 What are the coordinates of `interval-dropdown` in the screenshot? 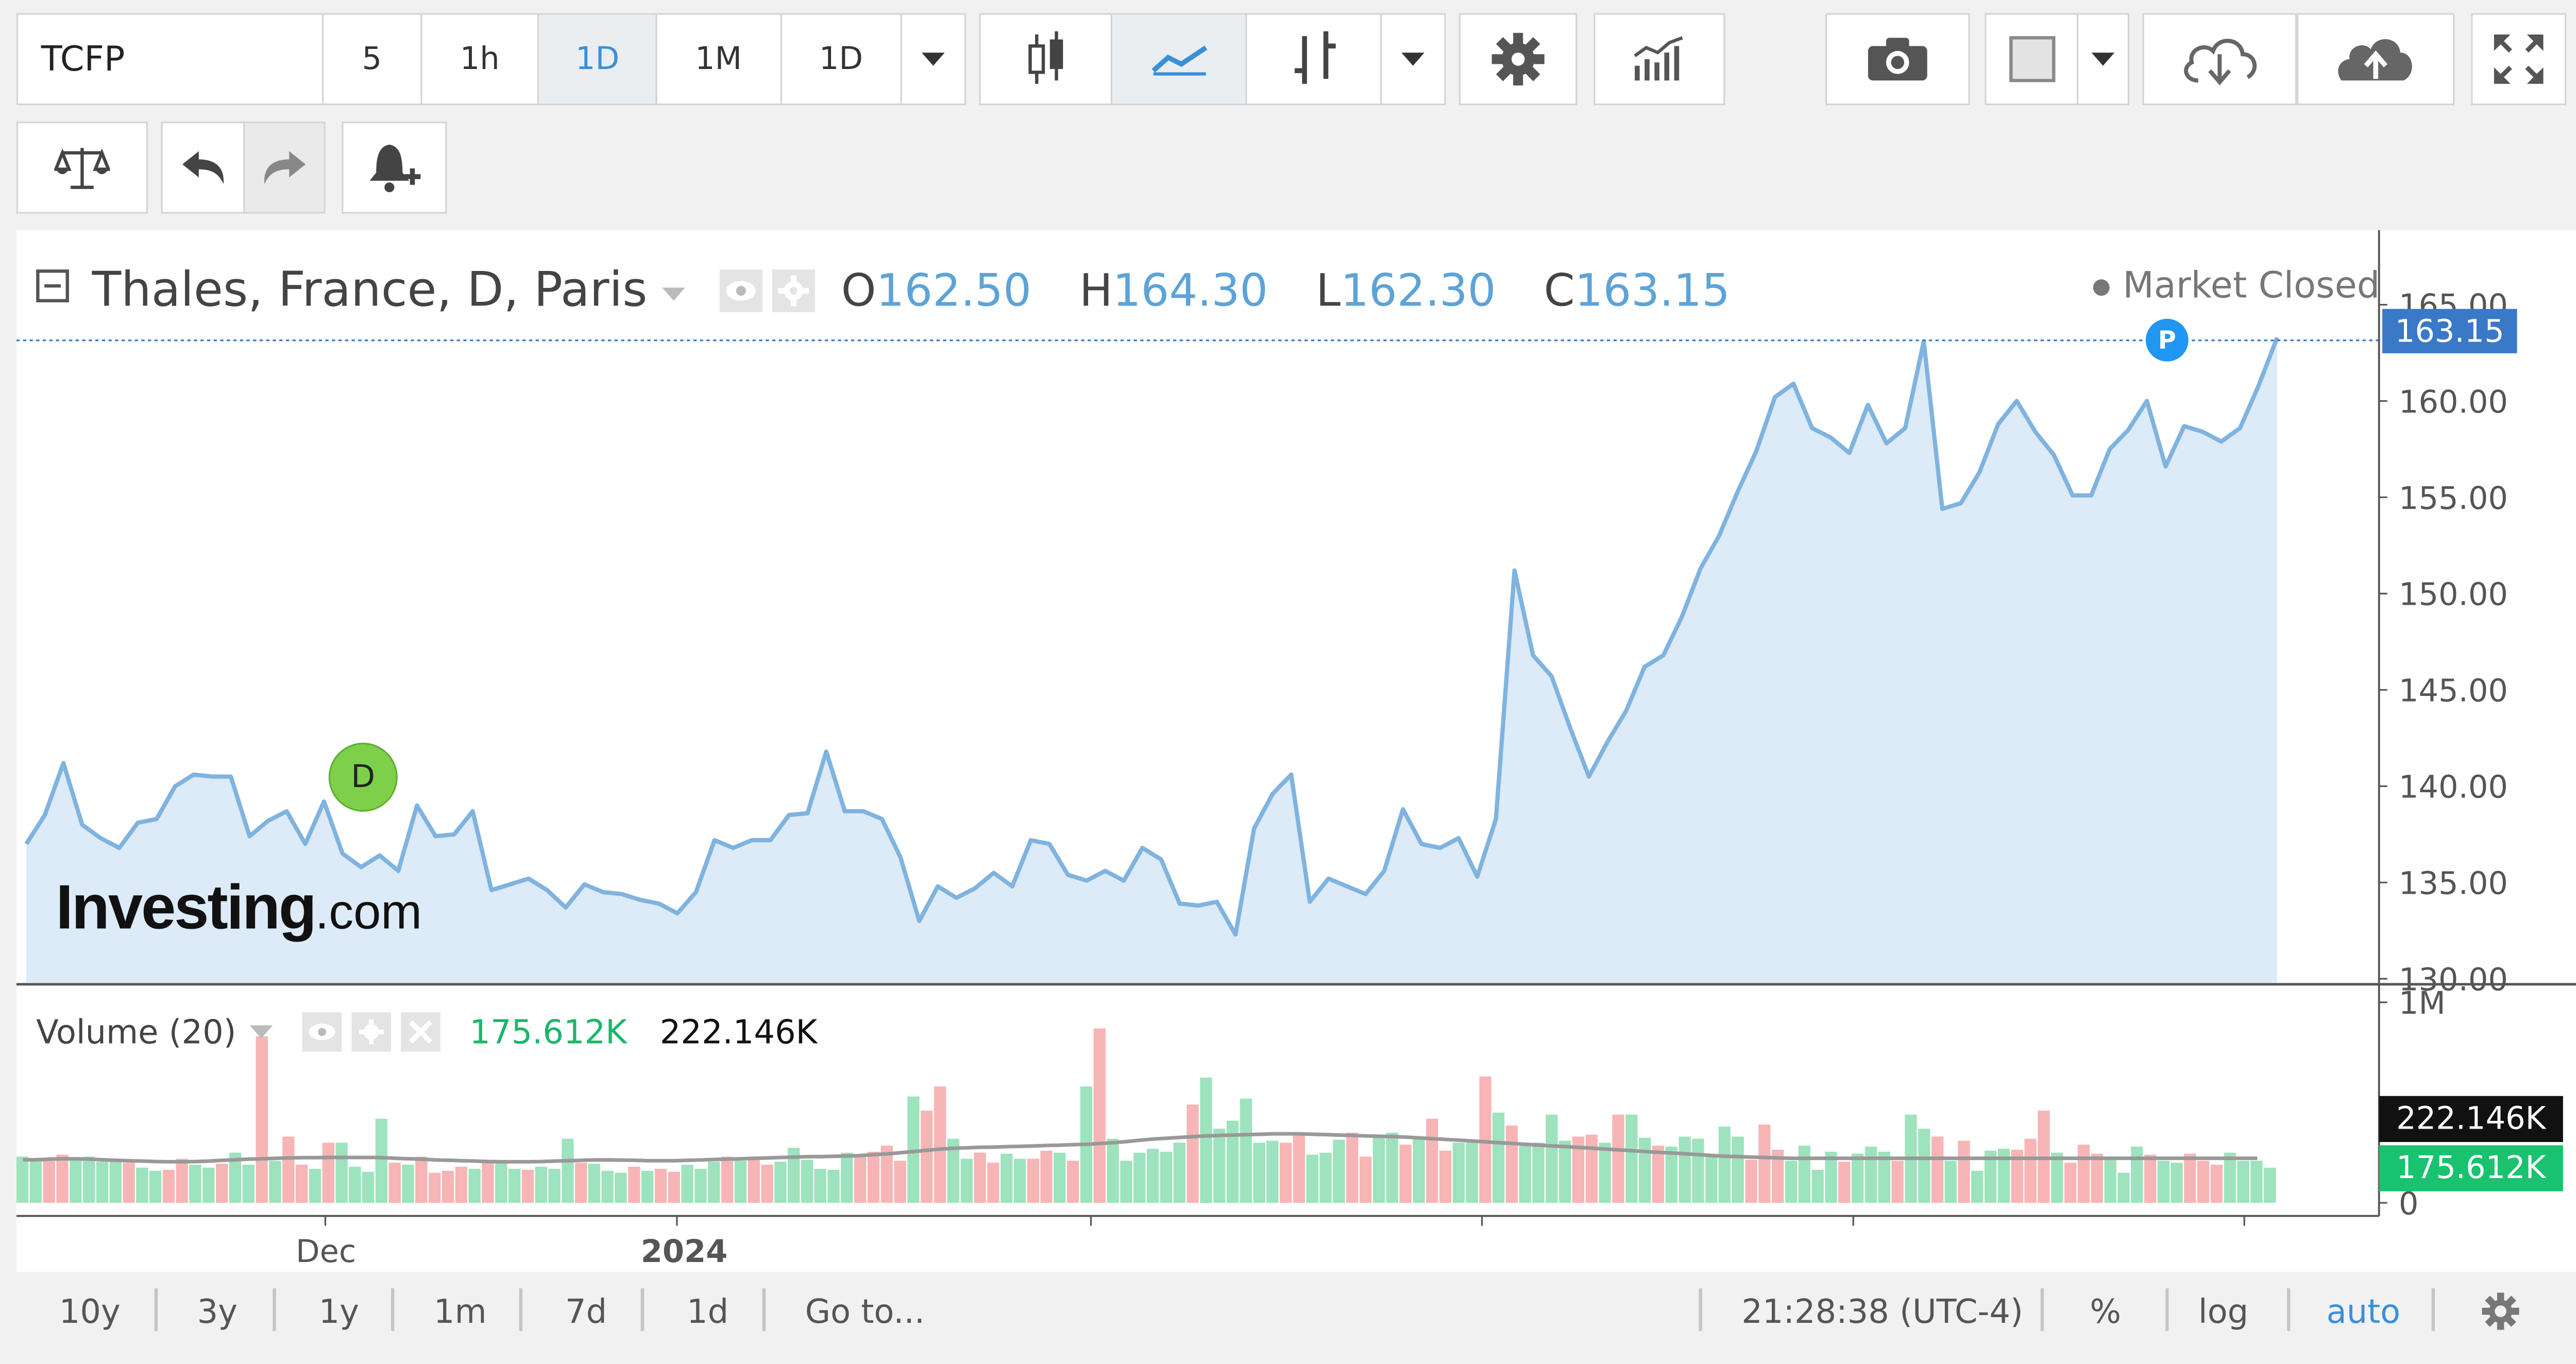 It's located at (933, 59).